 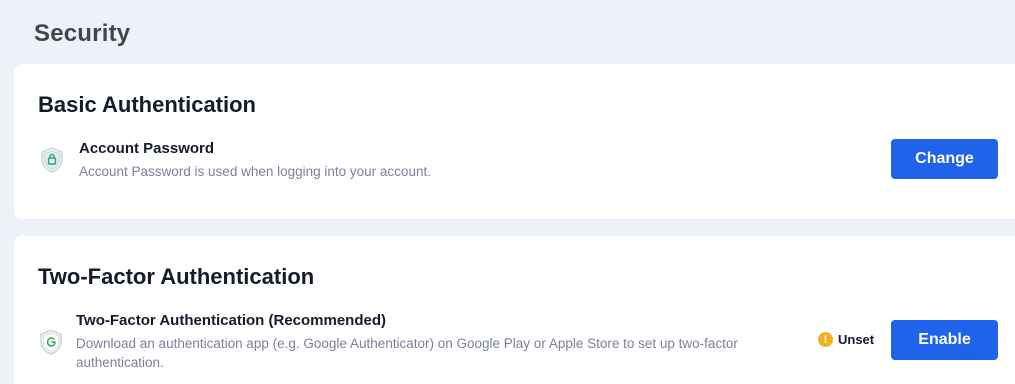 What do you see at coordinates (52, 160) in the screenshot?
I see `shield-lock-icon` at bounding box center [52, 160].